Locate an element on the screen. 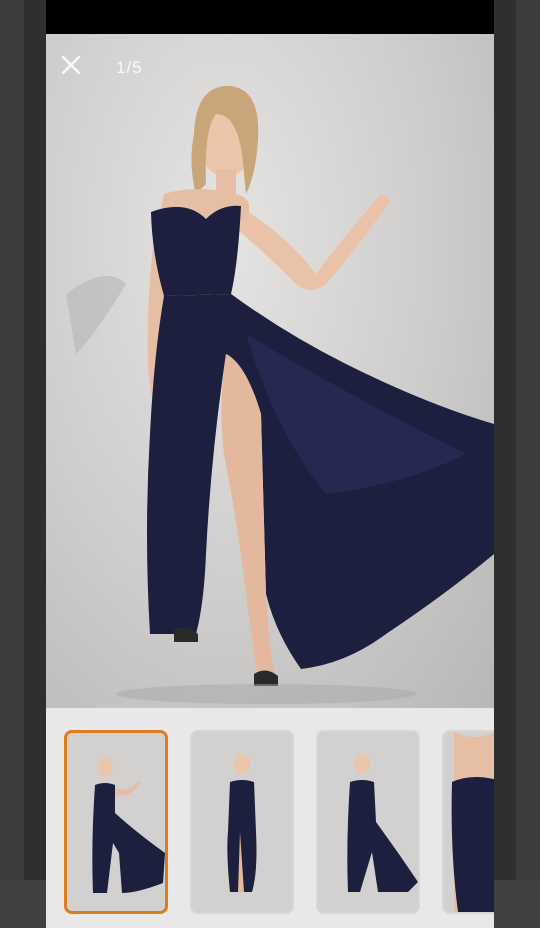 This screenshot has height=928, width=540. close-icon is located at coordinates (71, 65).